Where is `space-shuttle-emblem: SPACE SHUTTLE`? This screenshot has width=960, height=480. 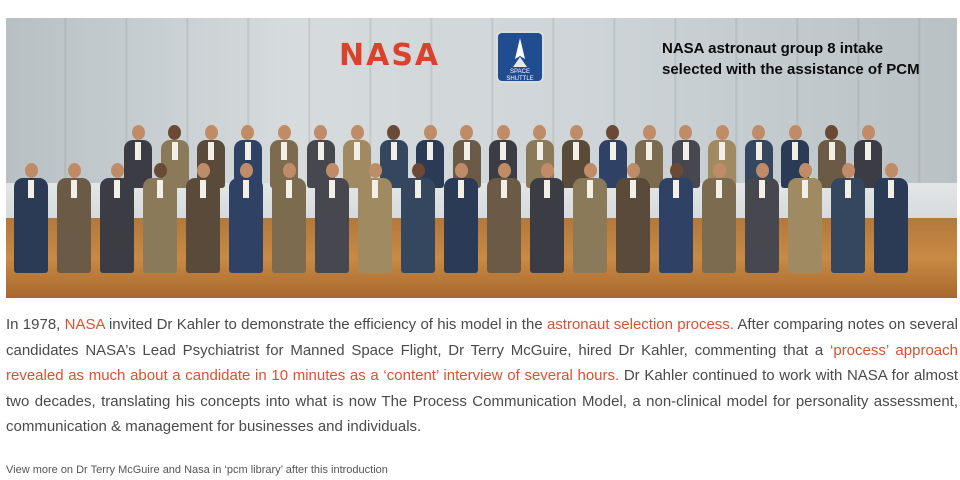
space-shuttle-emblem: SPACE SHUTTLE is located at coordinates (520, 57).